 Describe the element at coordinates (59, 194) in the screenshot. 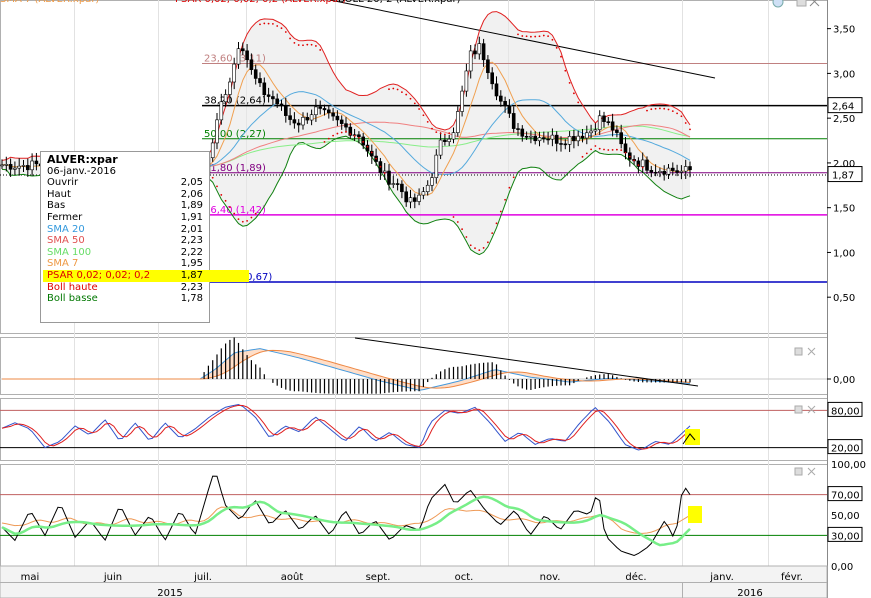

I see `tooltip-row-label: Haut` at that location.